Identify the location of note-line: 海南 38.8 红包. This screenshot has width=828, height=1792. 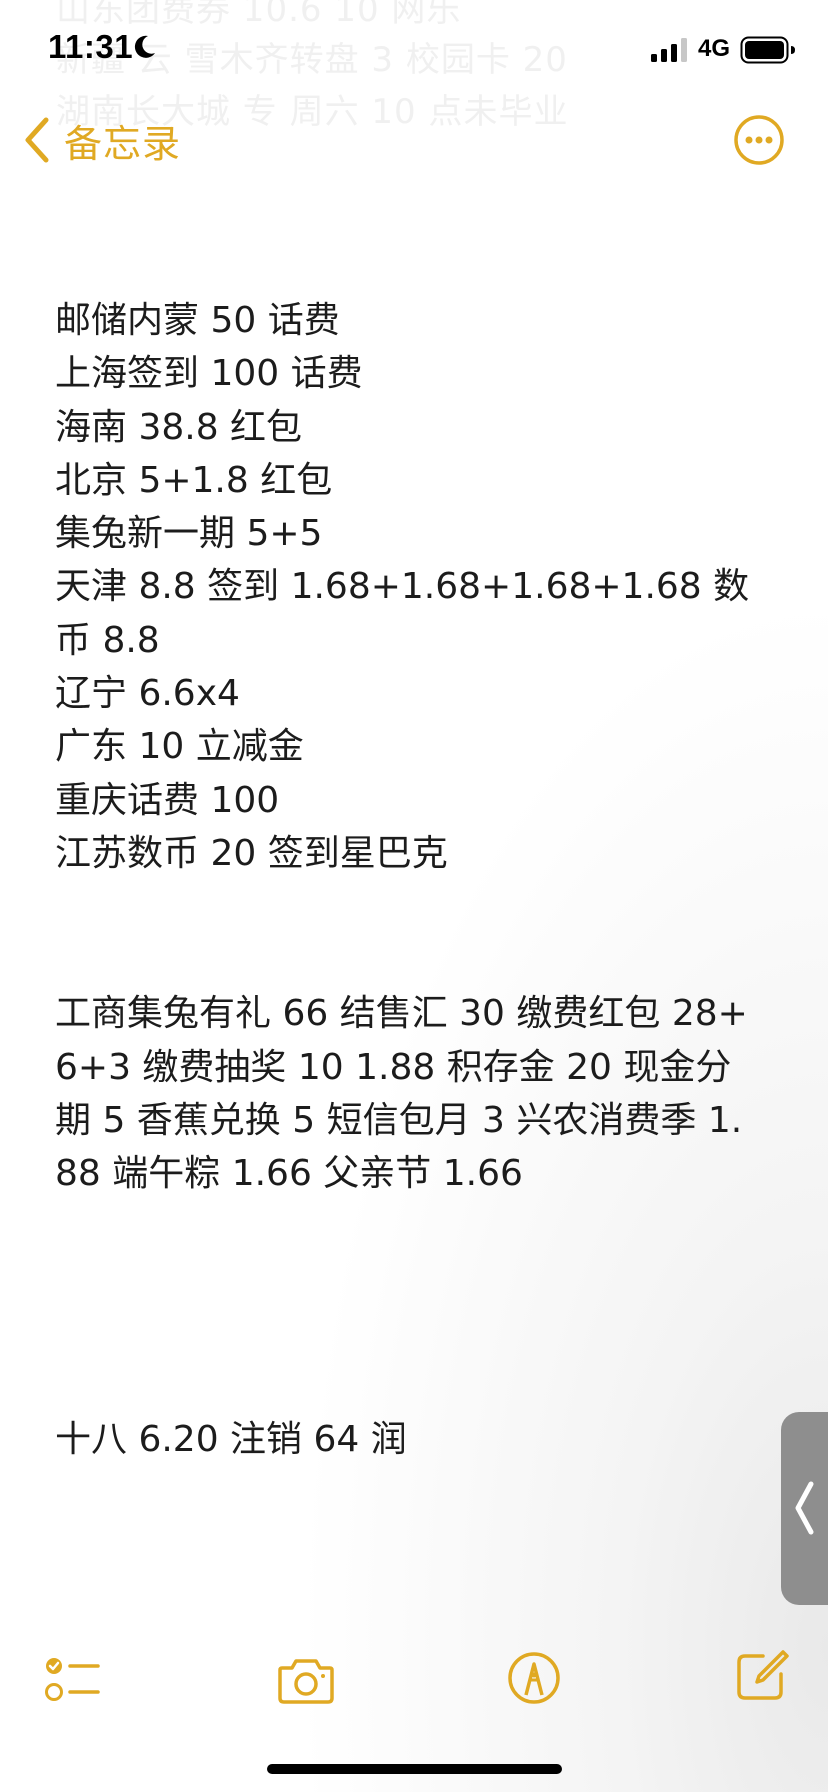
(179, 427).